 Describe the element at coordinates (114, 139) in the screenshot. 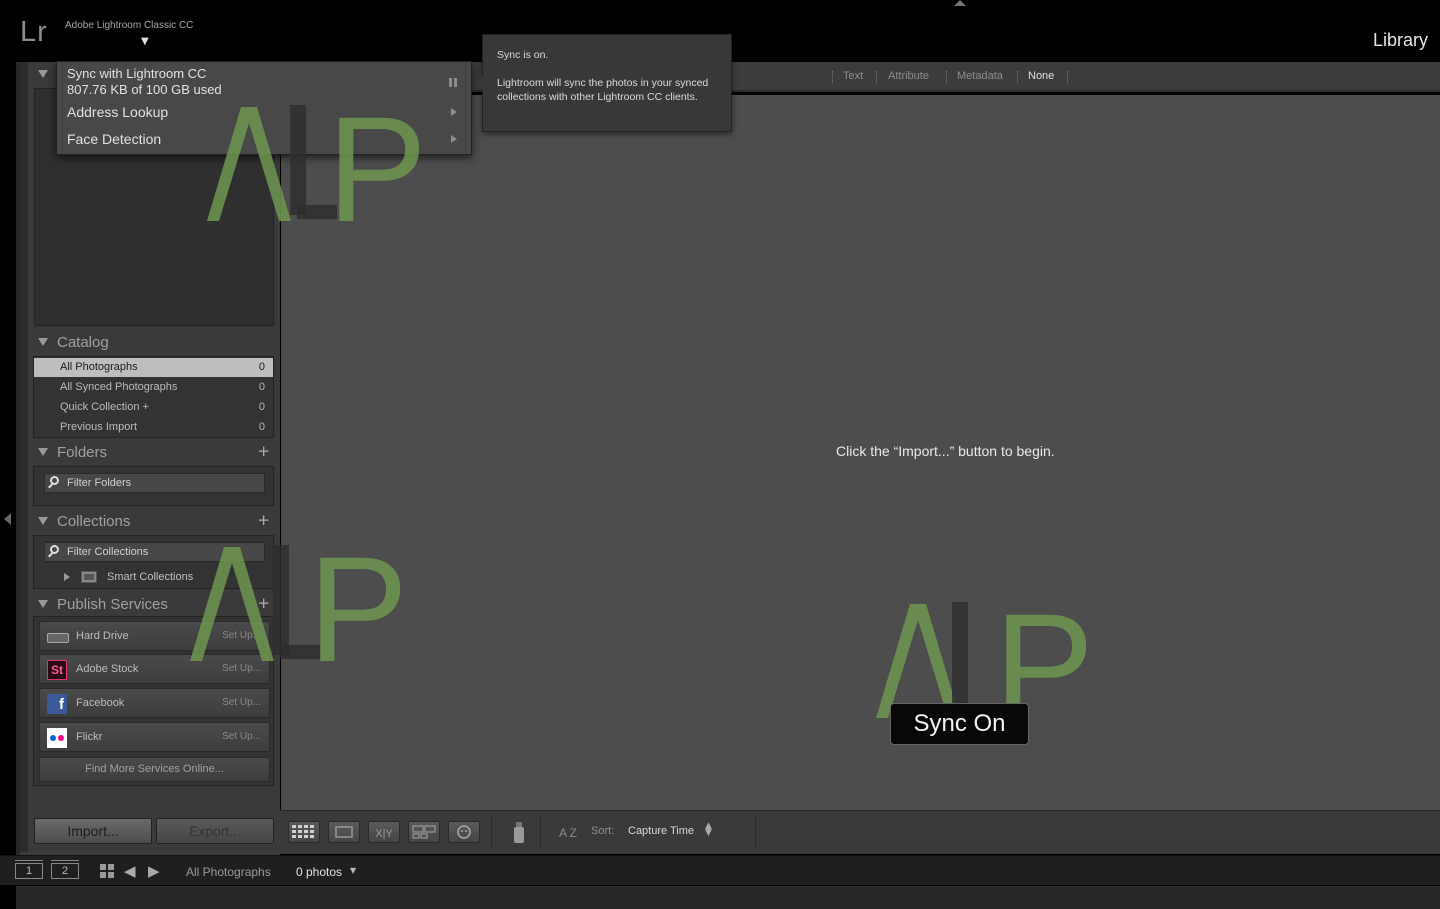

I see `face-detection-menu-item: Face Detection` at that location.